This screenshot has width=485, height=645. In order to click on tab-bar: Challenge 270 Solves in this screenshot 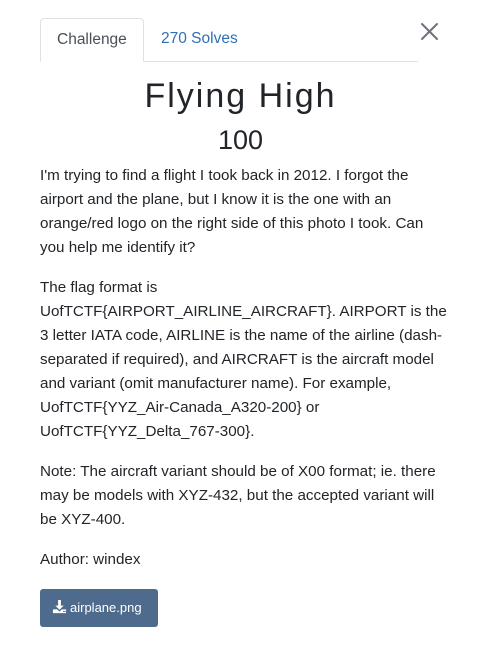, I will do `click(229, 40)`.